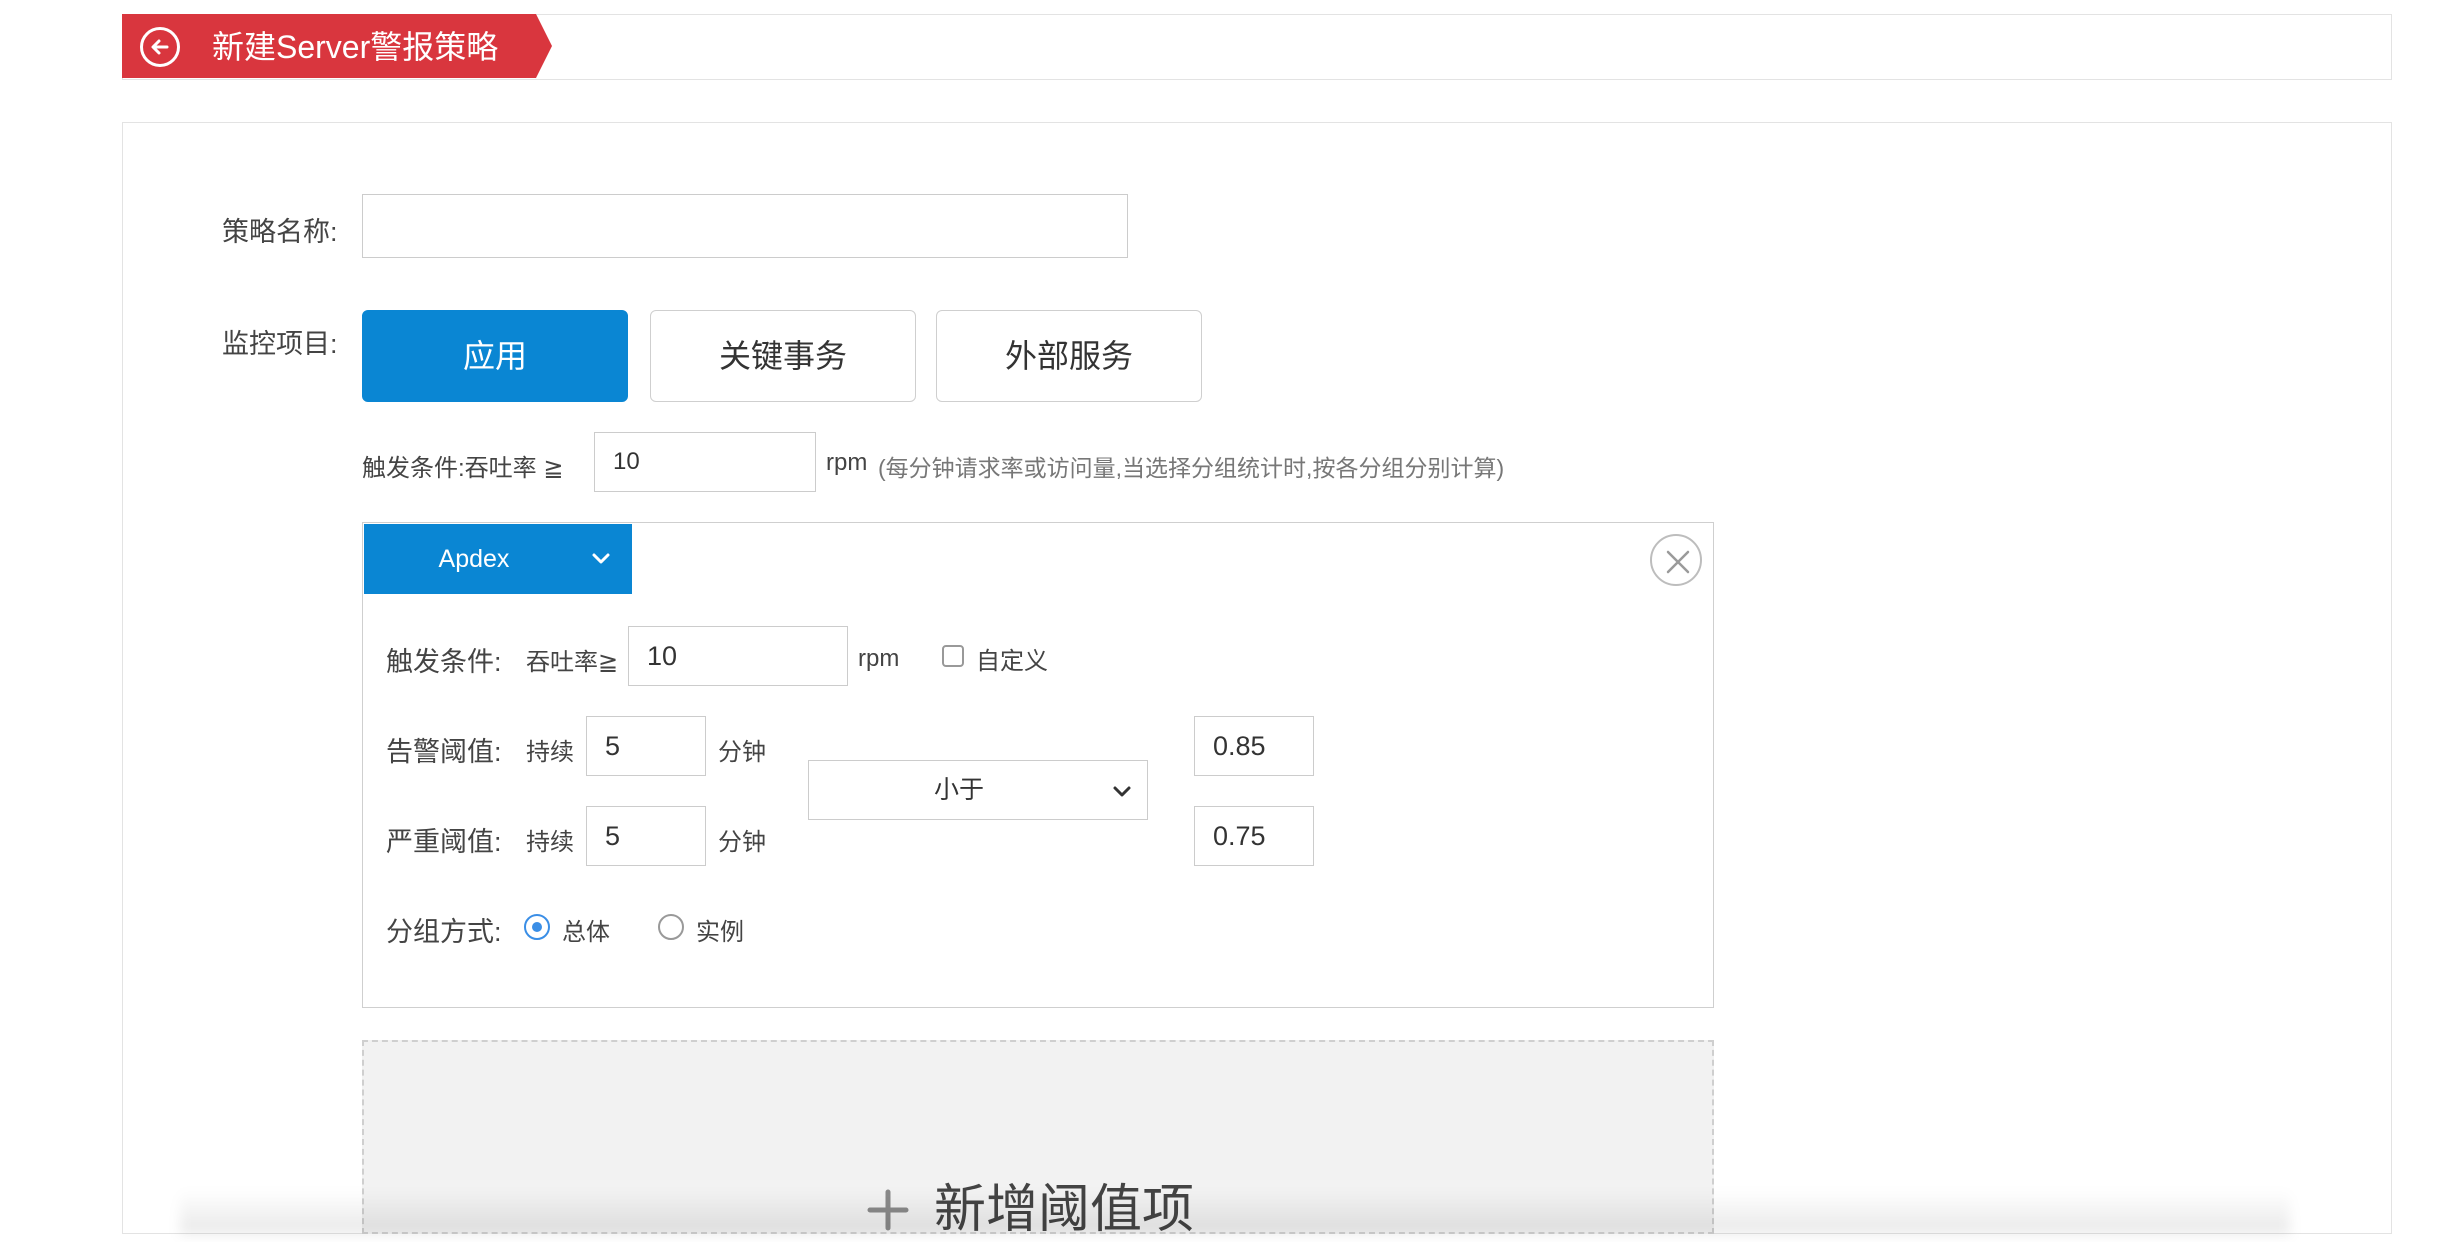  I want to click on monitor-option-app: 应用, so click(495, 356).